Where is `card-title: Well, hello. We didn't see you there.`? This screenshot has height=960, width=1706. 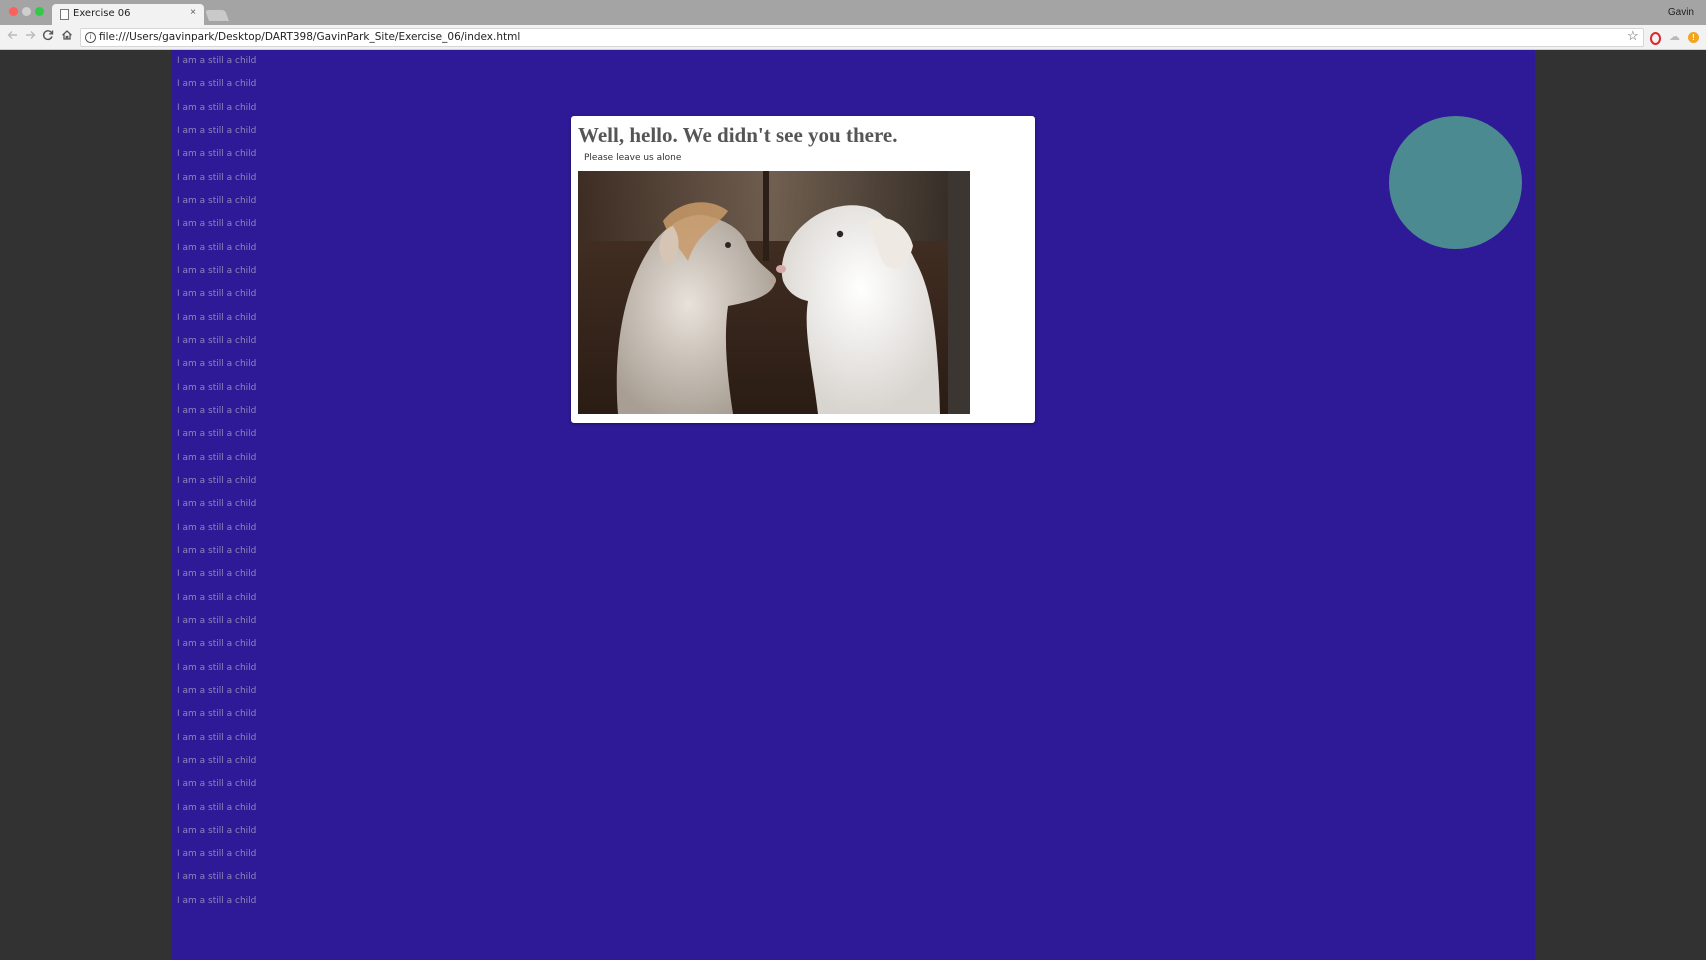
card-title: Well, hello. We didn't see you there. is located at coordinates (738, 135).